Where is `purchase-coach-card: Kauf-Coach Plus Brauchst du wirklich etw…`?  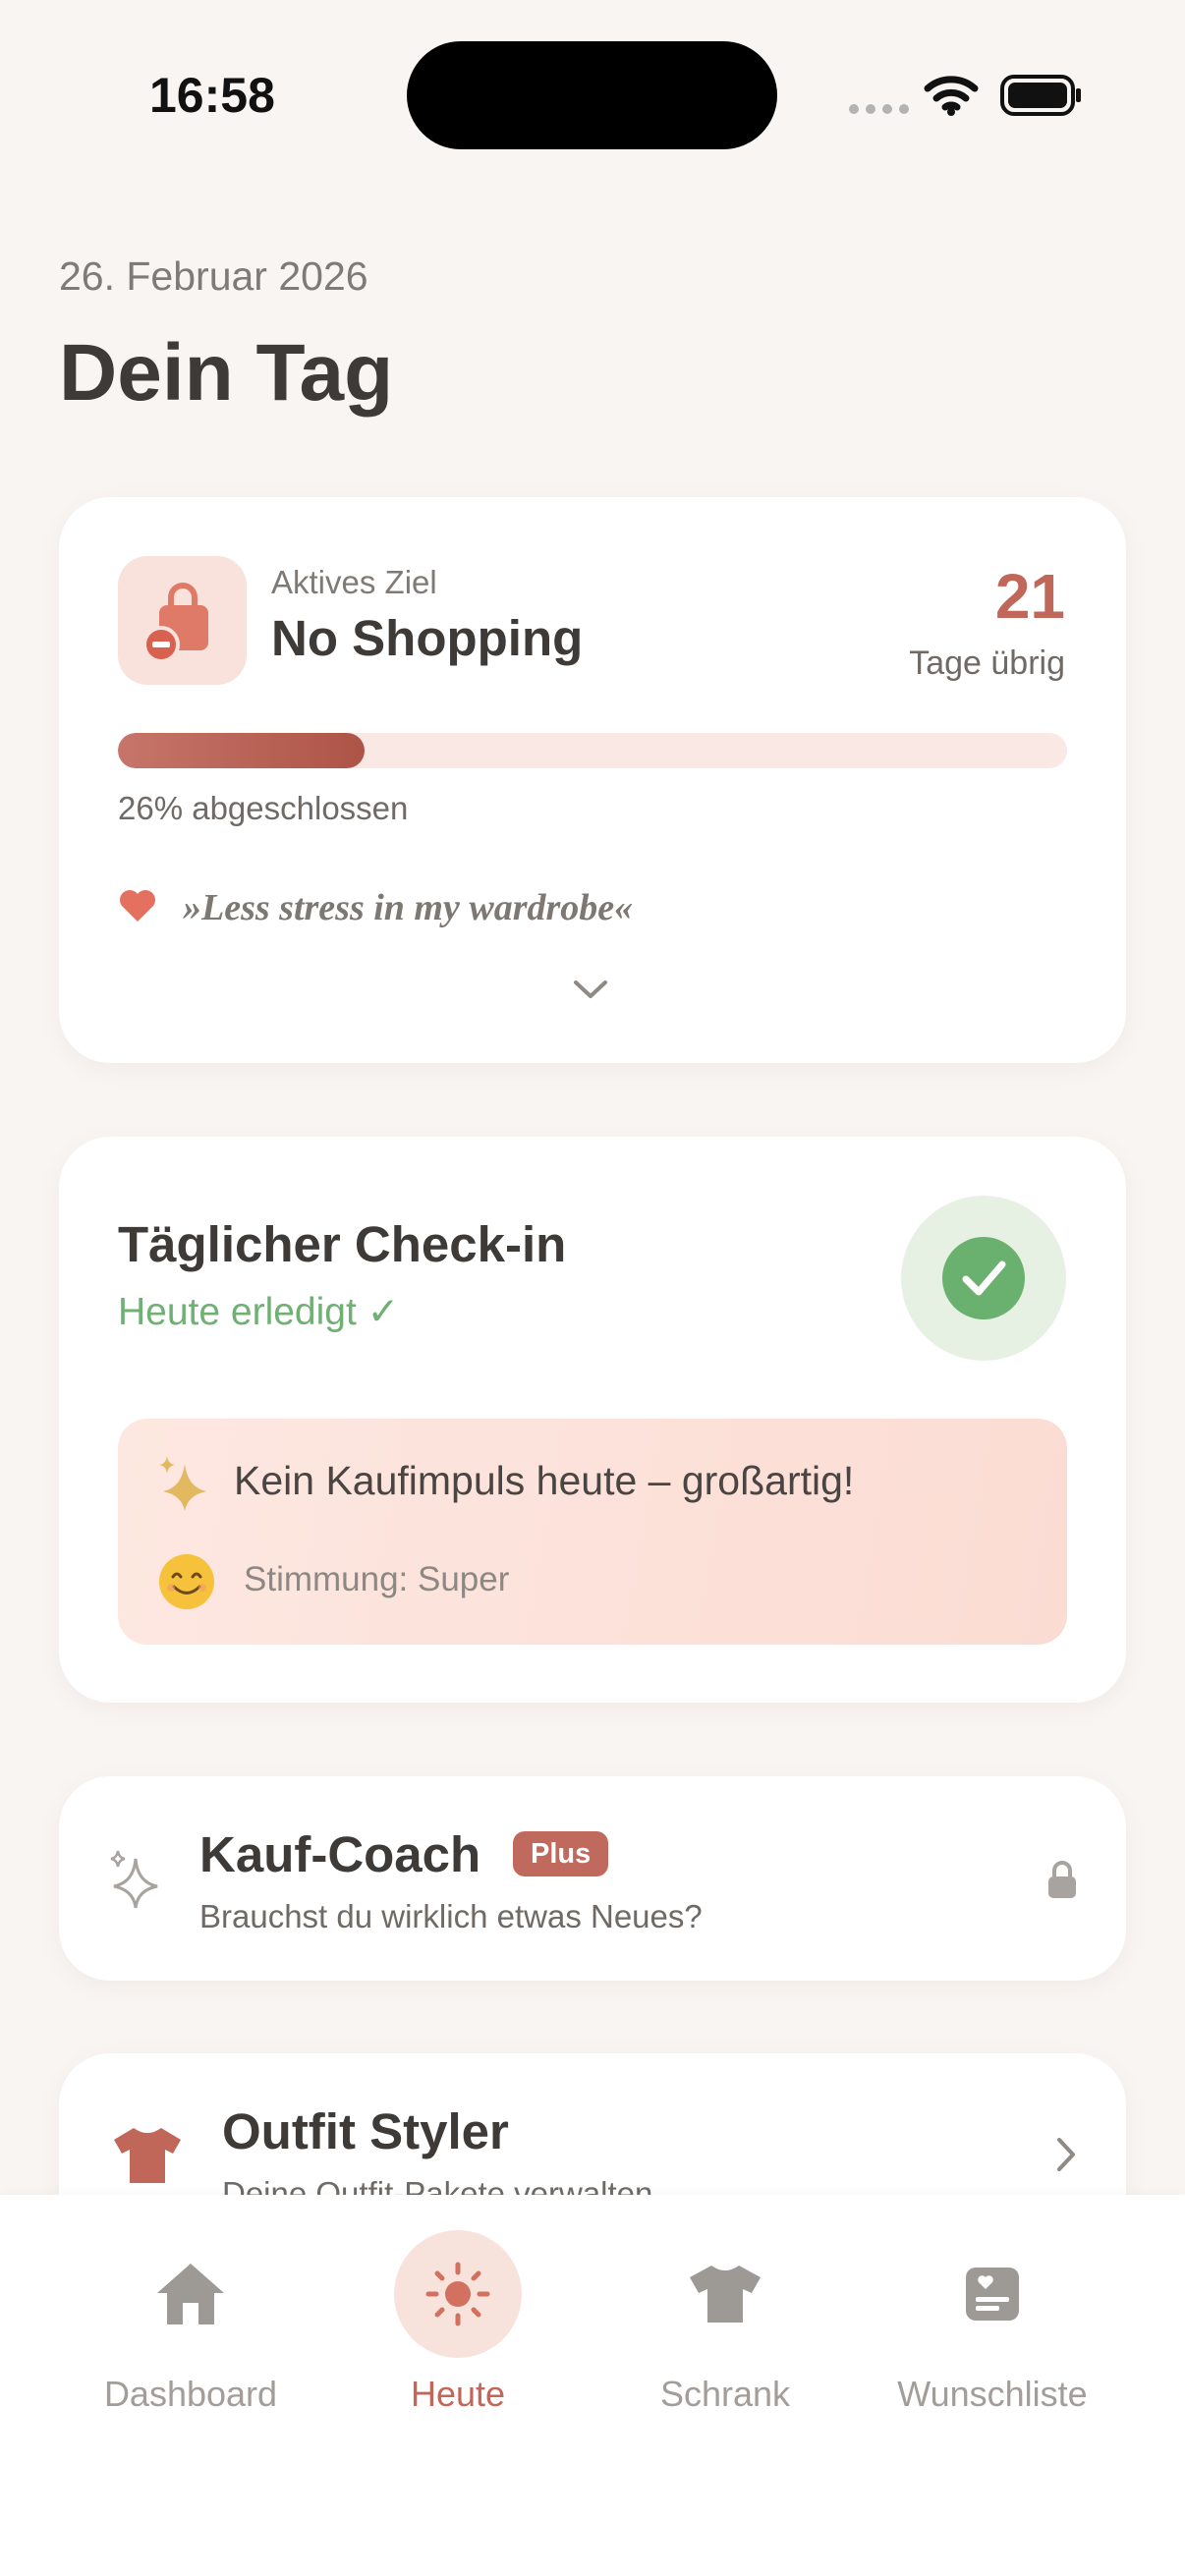
purchase-coach-card: Kauf-Coach Plus Brauchst du wirklich etw… is located at coordinates (592, 1878).